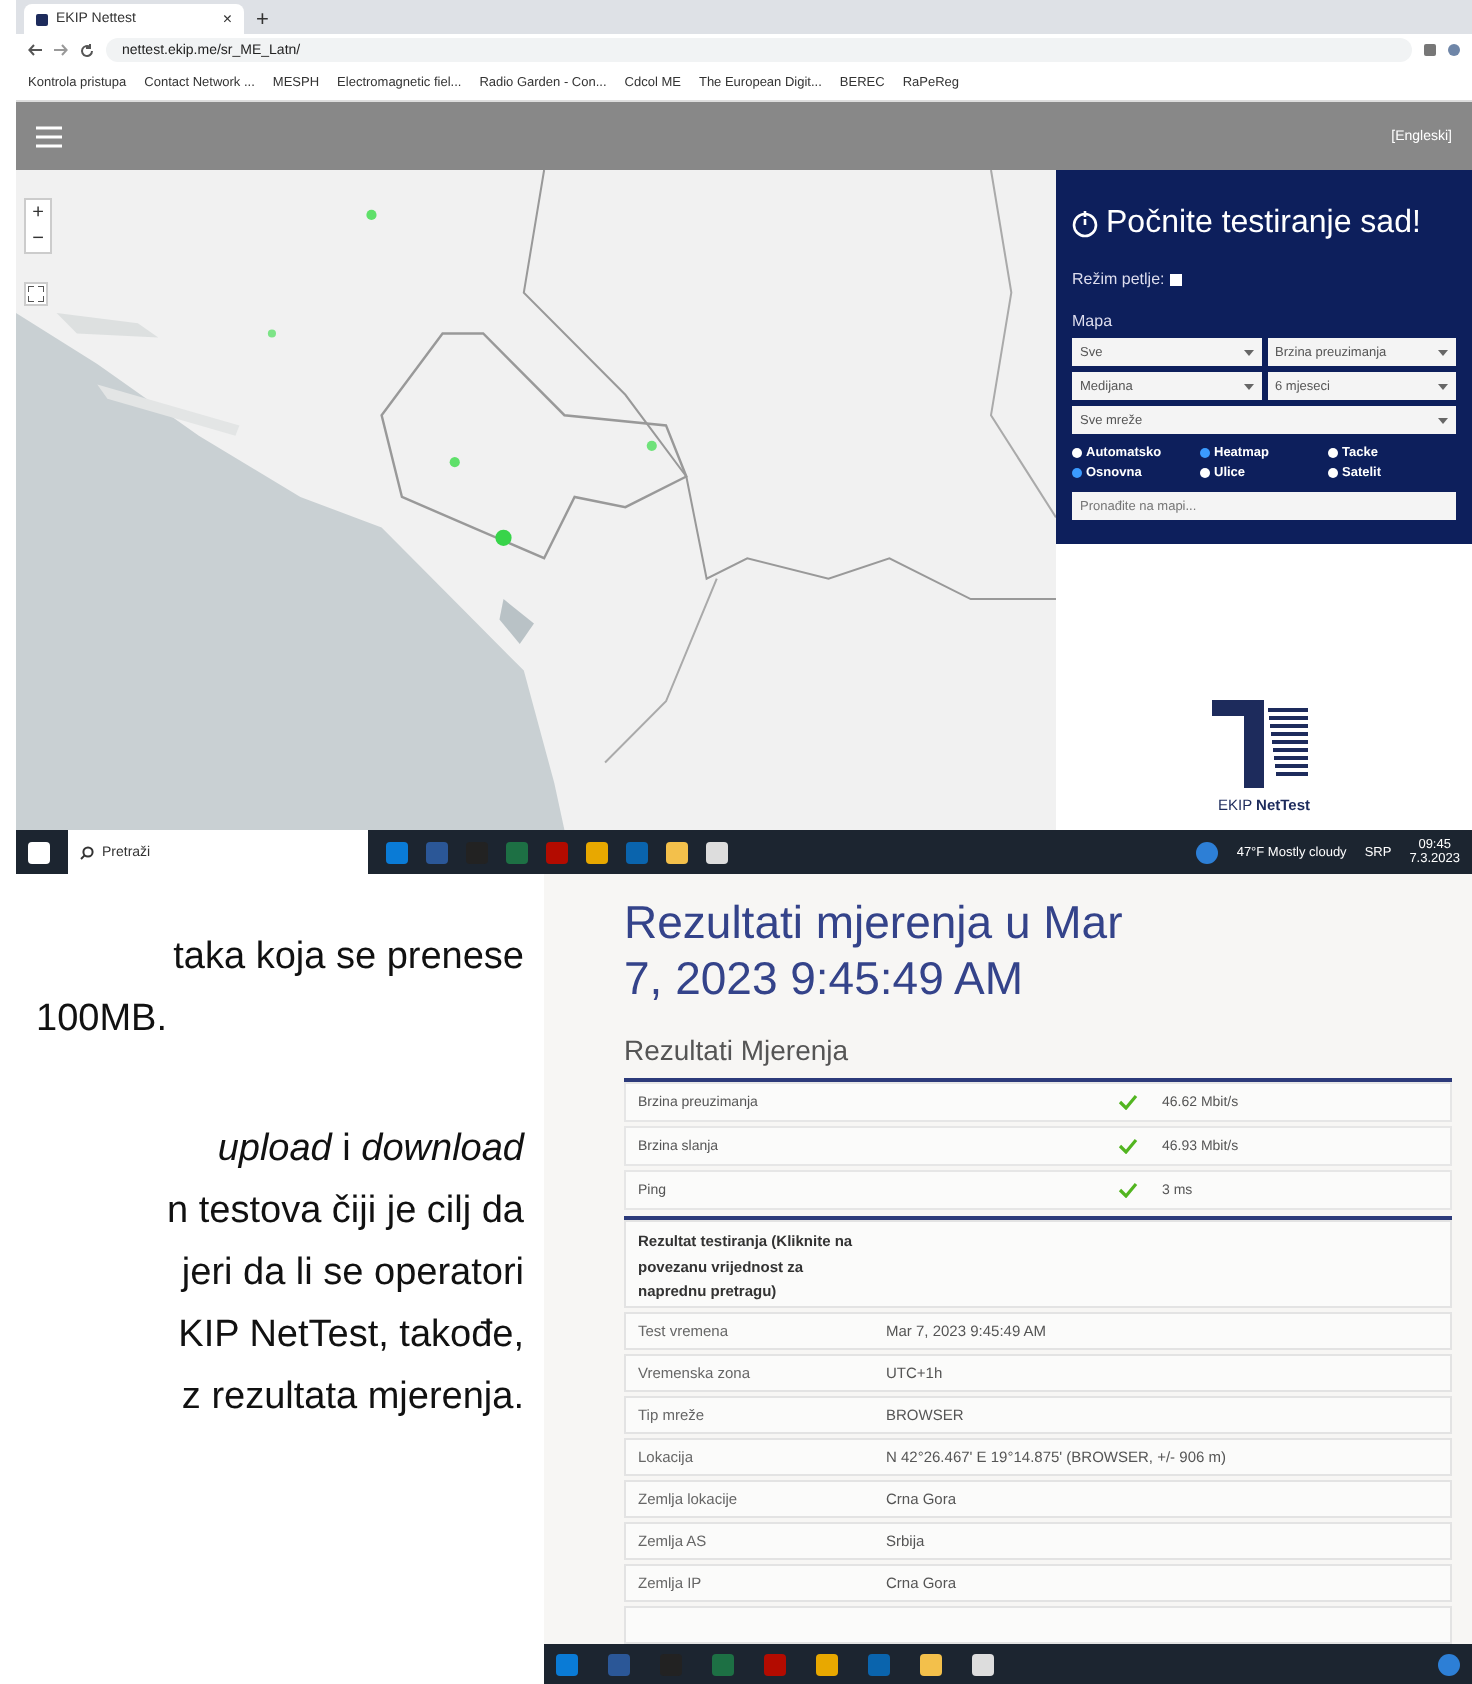 The image size is (1472, 1684). What do you see at coordinates (1176, 279) in the screenshot?
I see `loop-checkbox` at bounding box center [1176, 279].